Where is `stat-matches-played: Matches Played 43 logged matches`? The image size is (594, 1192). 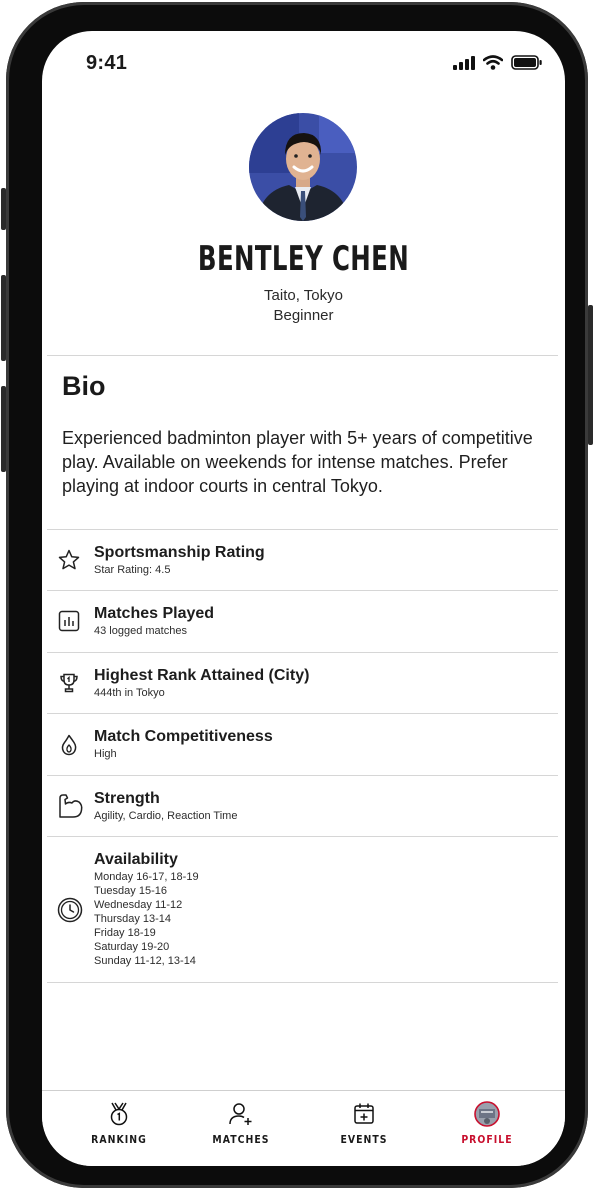
stat-matches-played: Matches Played 43 logged matches is located at coordinates (302, 621).